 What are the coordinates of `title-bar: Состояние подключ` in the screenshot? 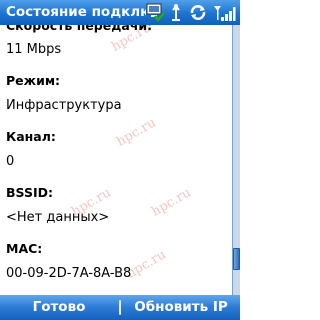 It's located at (120, 12).